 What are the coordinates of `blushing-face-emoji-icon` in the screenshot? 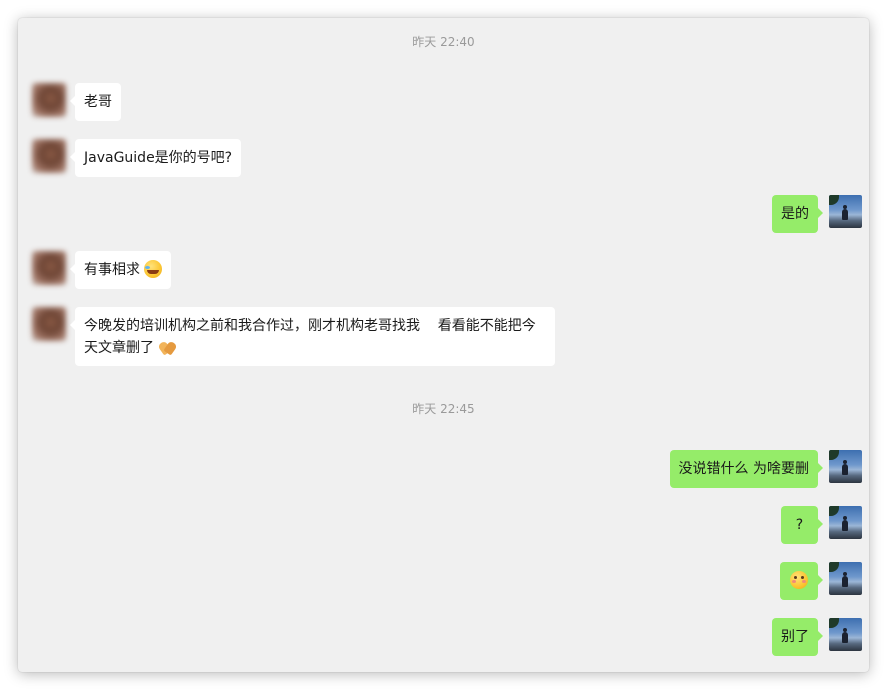 It's located at (799, 580).